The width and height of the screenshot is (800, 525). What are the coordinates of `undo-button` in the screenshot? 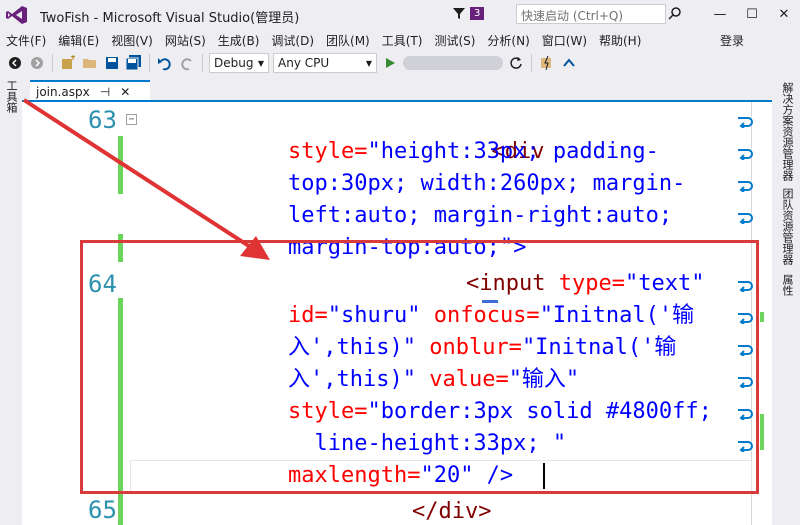 It's located at (165, 63).